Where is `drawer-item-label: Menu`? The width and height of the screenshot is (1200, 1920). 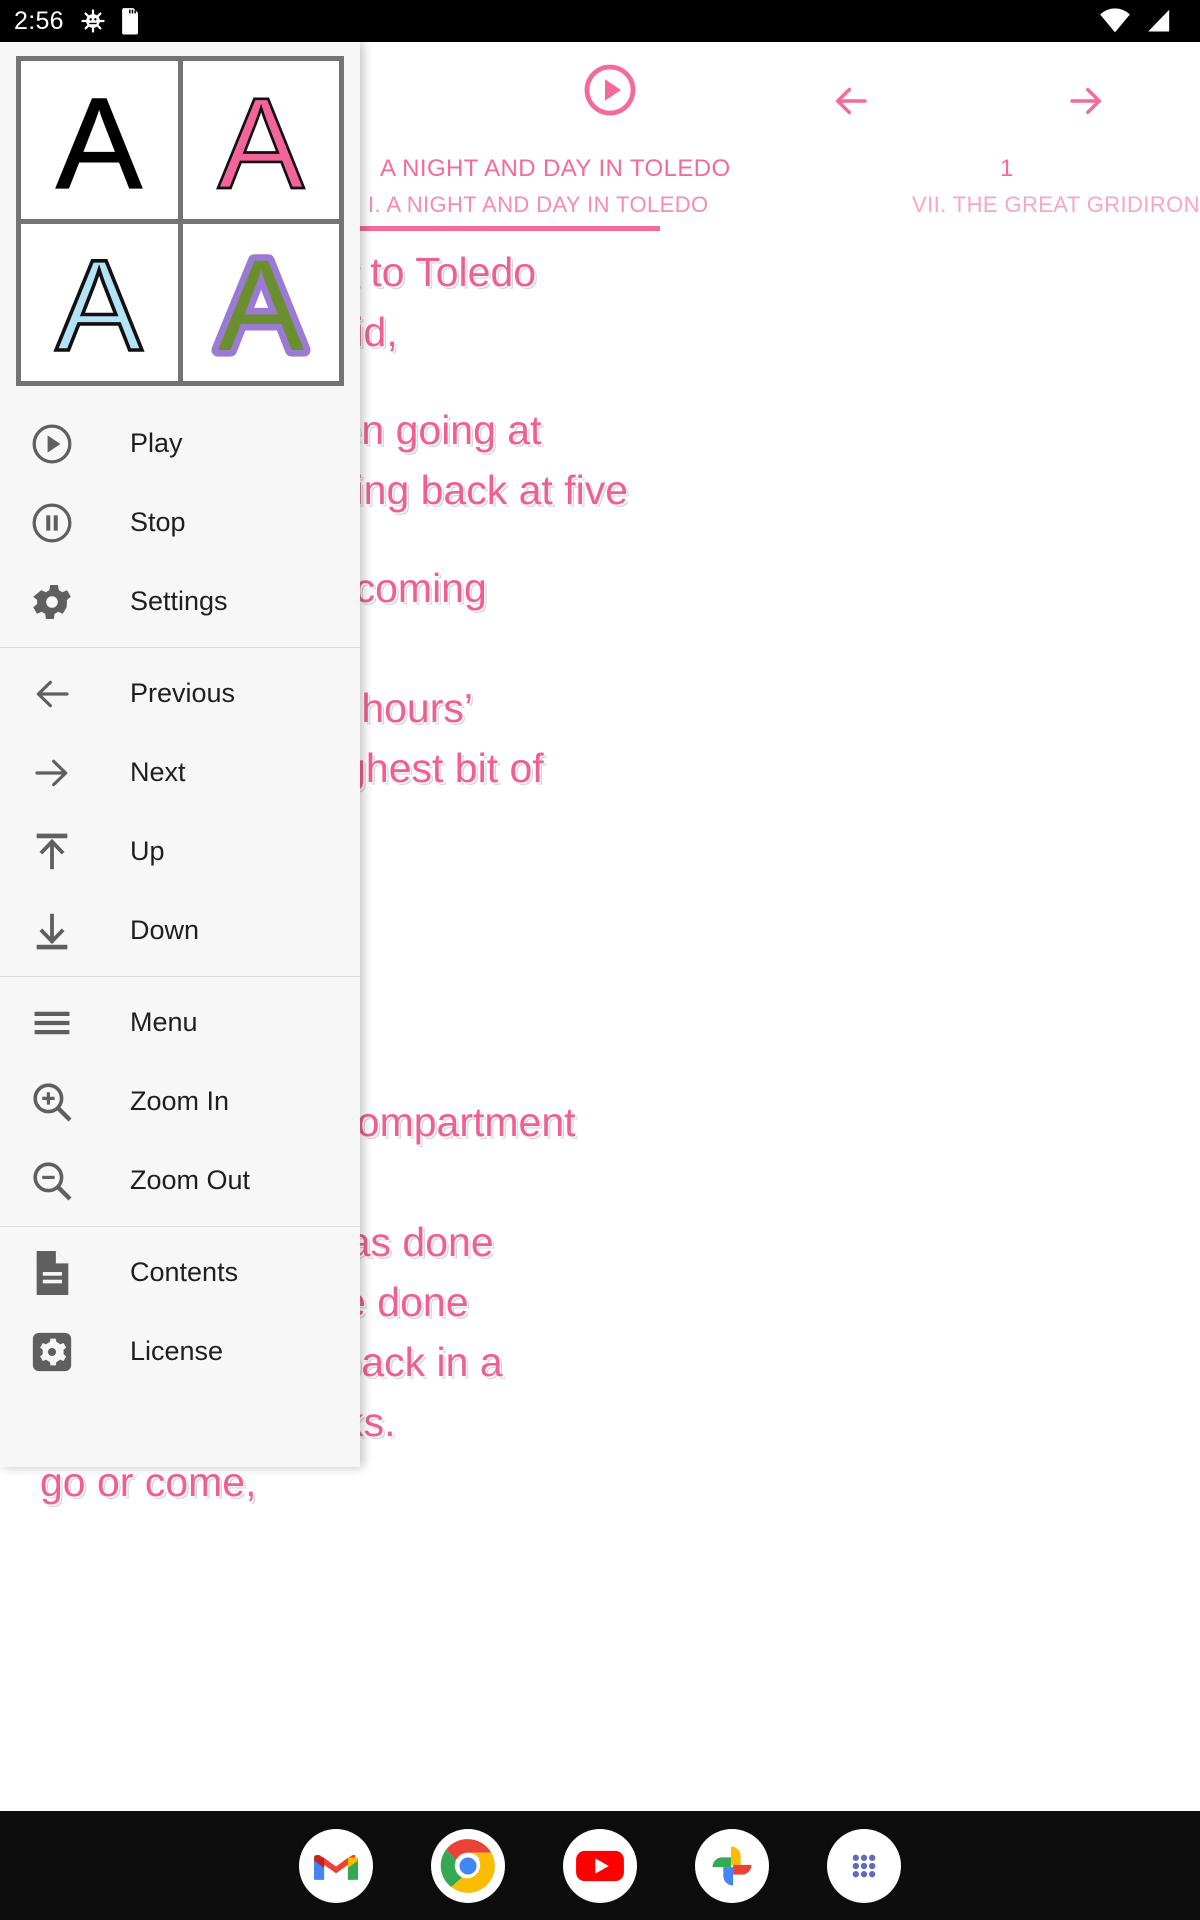 drawer-item-label: Menu is located at coordinates (164, 1022).